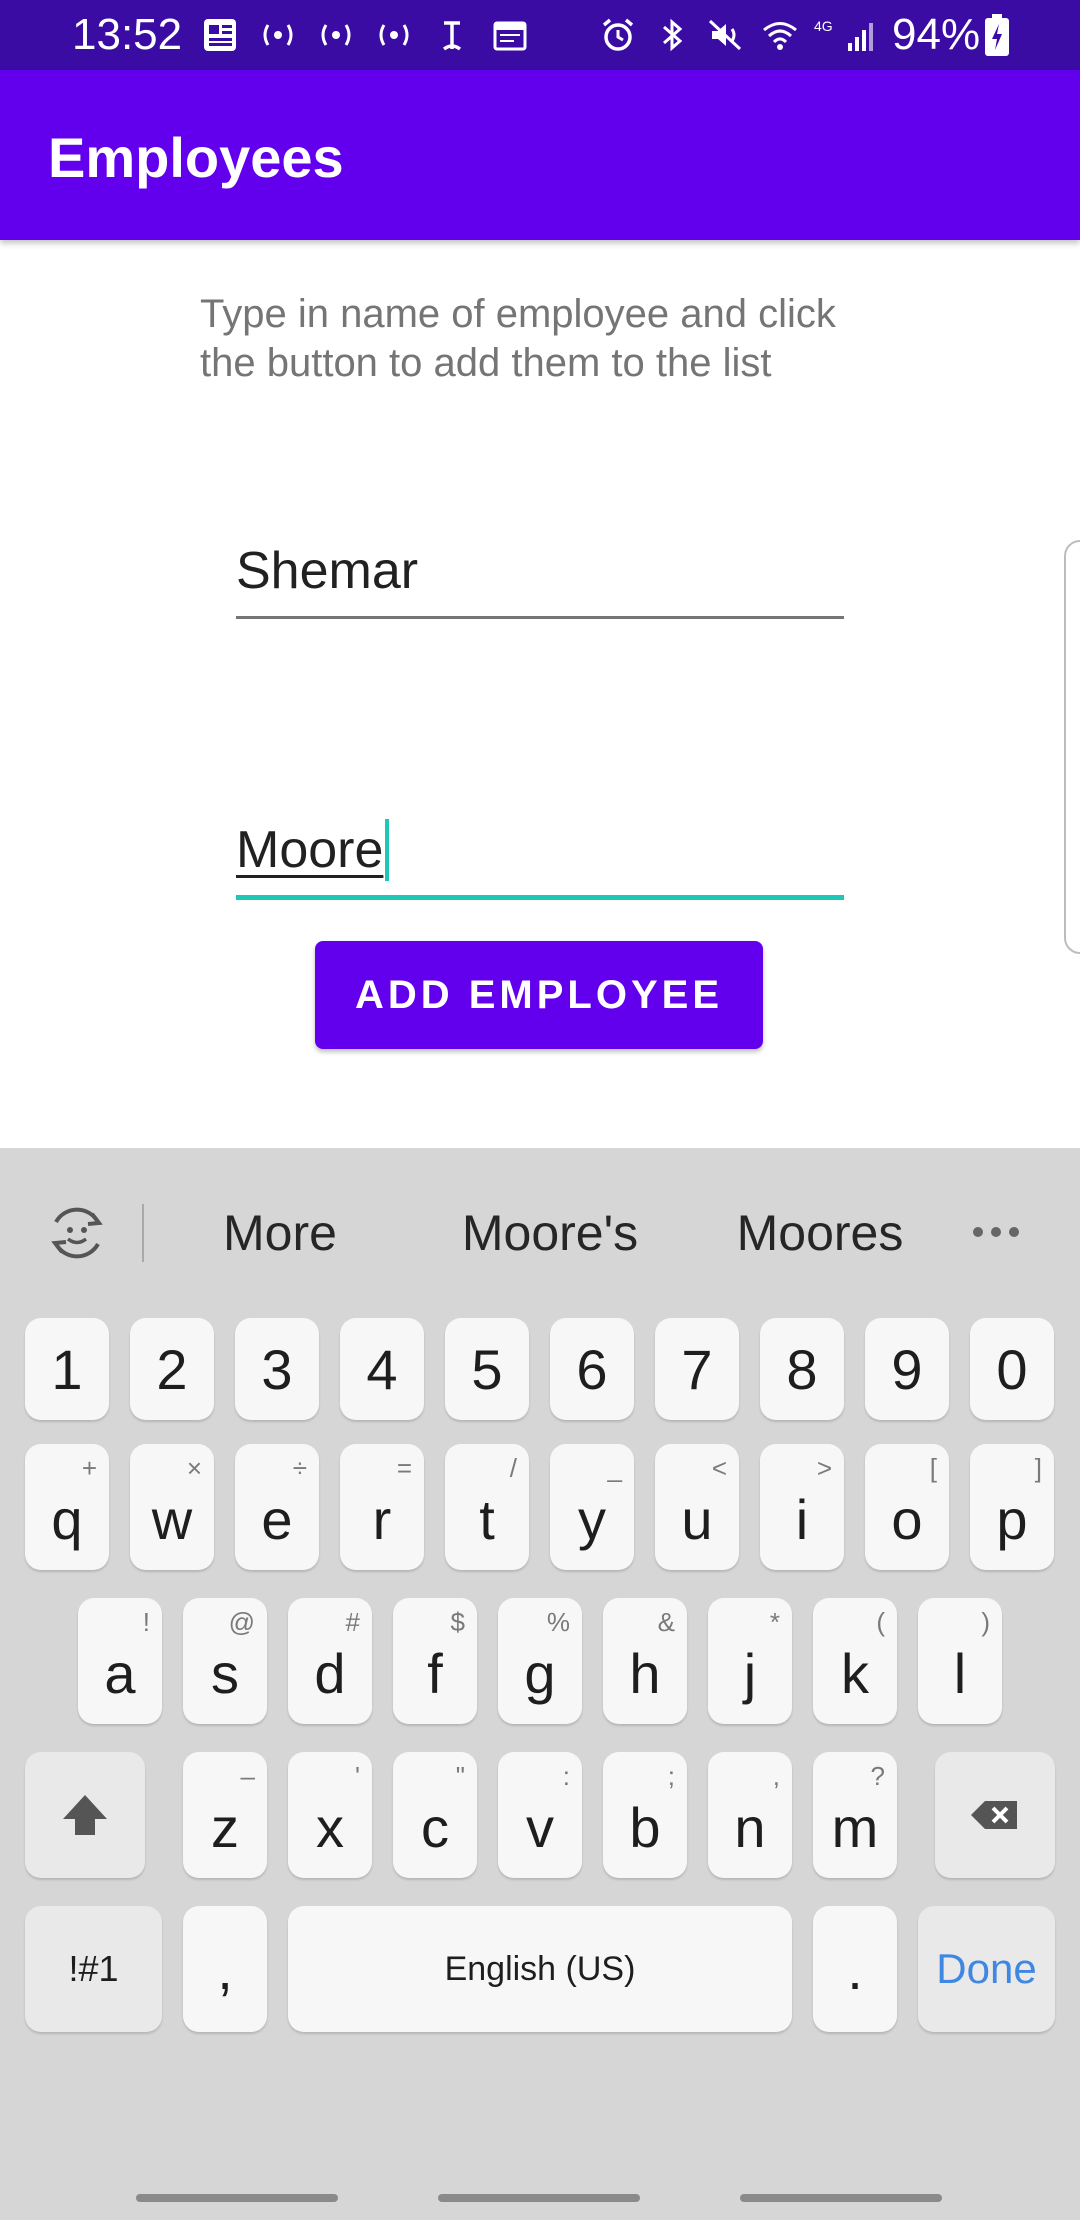 The image size is (1080, 2220). I want to click on key-5: 5, so click(487, 1369).